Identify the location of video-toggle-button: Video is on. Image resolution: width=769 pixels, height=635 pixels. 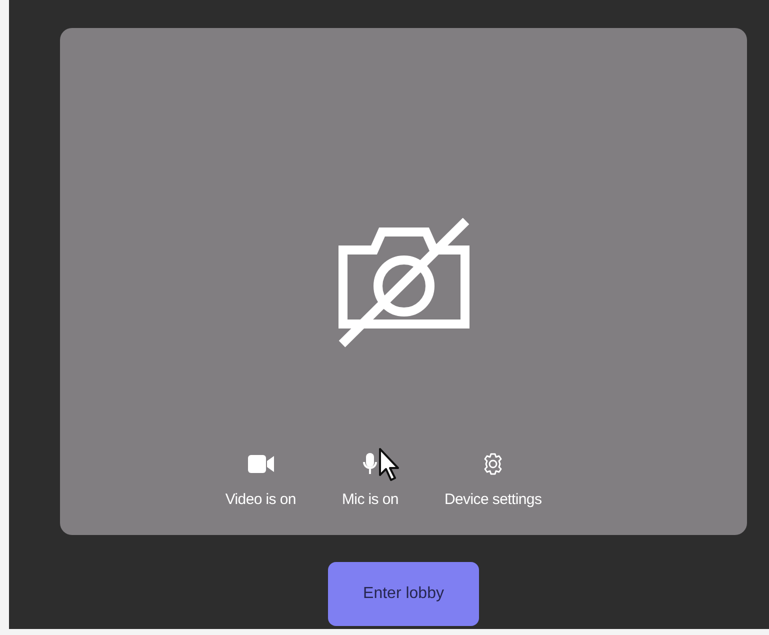
(260, 480).